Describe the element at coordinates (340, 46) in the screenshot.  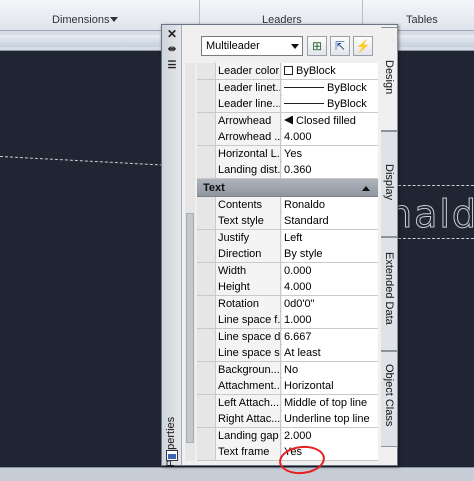
I see `select-objects-button: ⇱` at that location.